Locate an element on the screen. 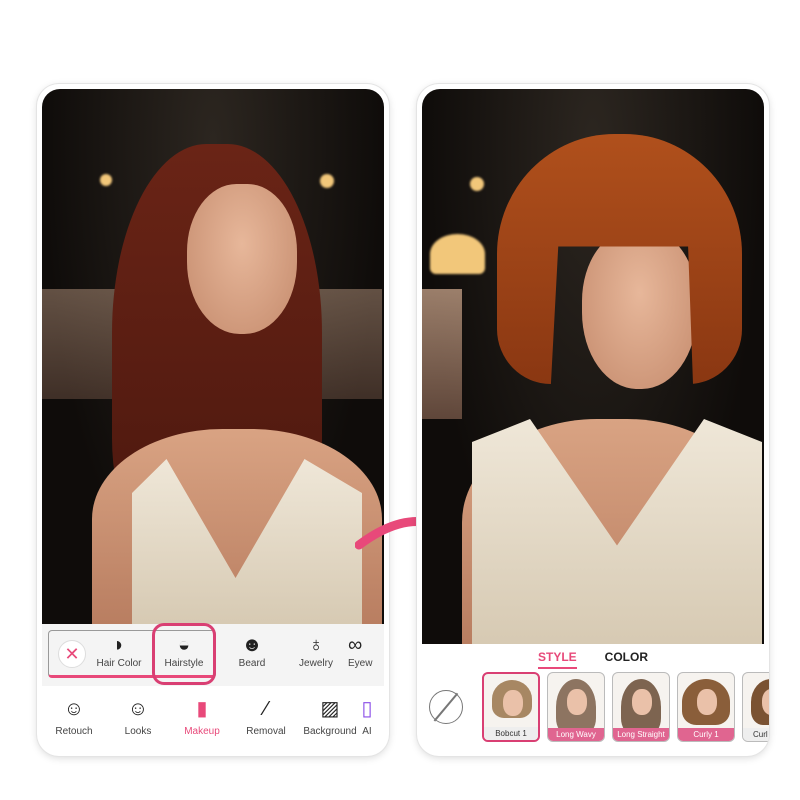 The height and width of the screenshot is (800, 800). eyewear-icon: ∞ is located at coordinates (355, 645).